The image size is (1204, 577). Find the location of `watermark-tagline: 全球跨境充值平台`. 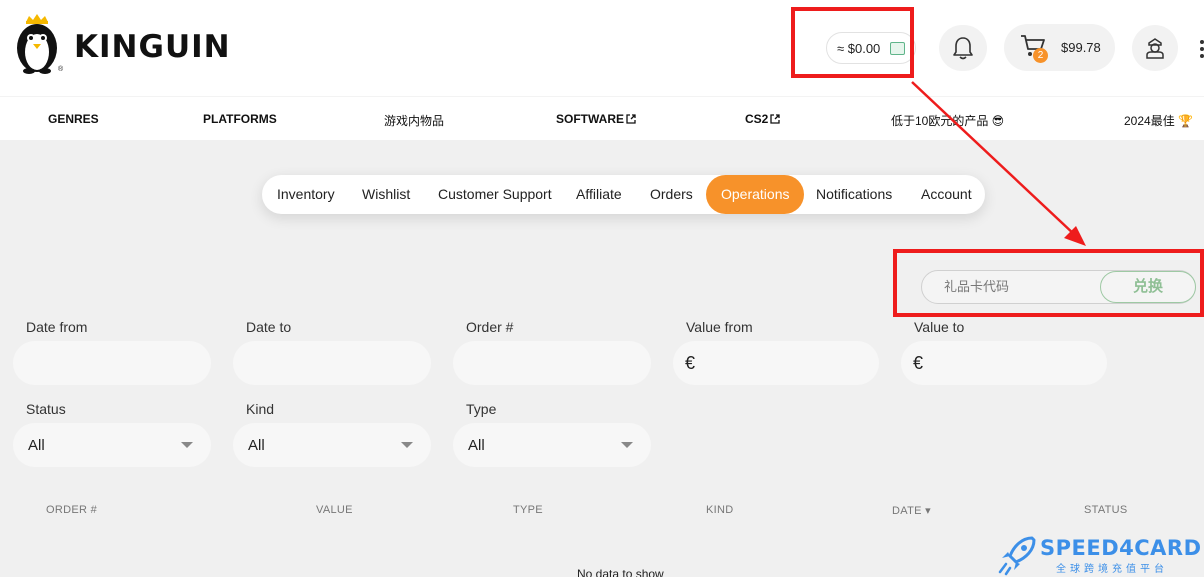

watermark-tagline: 全球跨境充值平台 is located at coordinates (1112, 569).